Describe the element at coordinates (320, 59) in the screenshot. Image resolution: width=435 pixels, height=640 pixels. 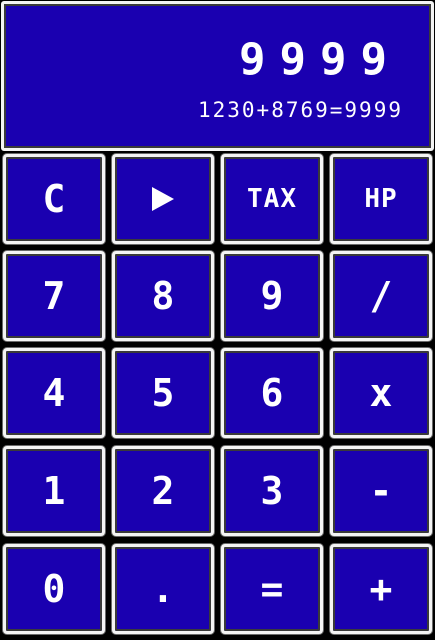
I see `display-main-value: 9999` at that location.